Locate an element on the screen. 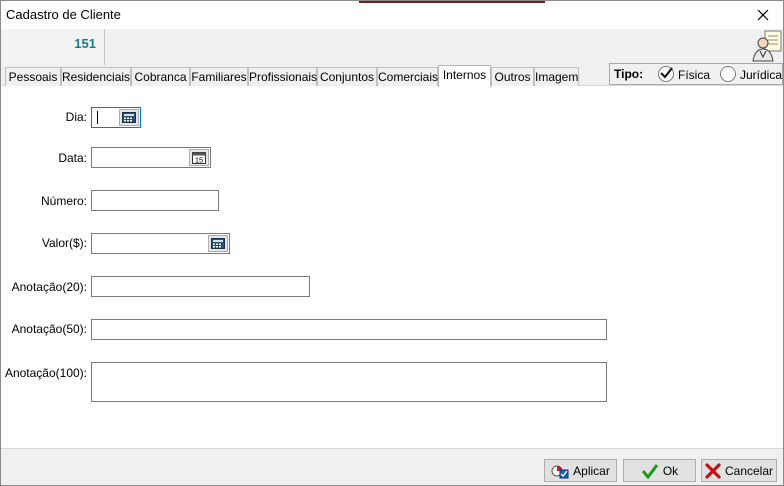 This screenshot has width=784, height=486. cancel-button: Cancelar is located at coordinates (739, 470).